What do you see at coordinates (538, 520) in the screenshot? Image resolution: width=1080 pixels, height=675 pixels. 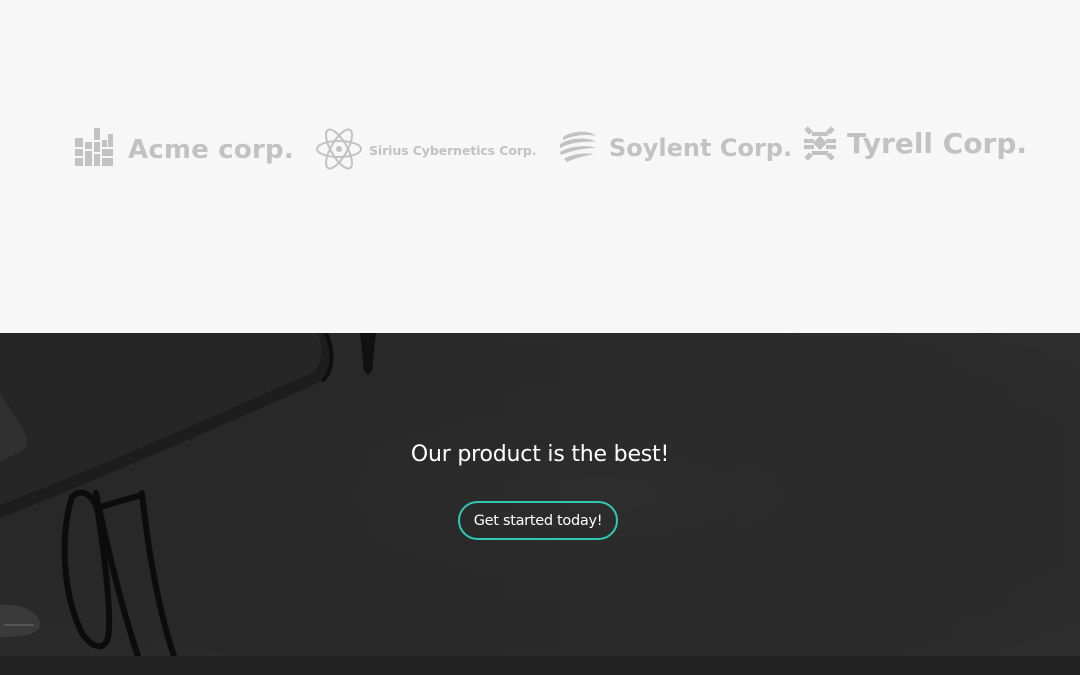 I see `get-started-button: Get started today!` at bounding box center [538, 520].